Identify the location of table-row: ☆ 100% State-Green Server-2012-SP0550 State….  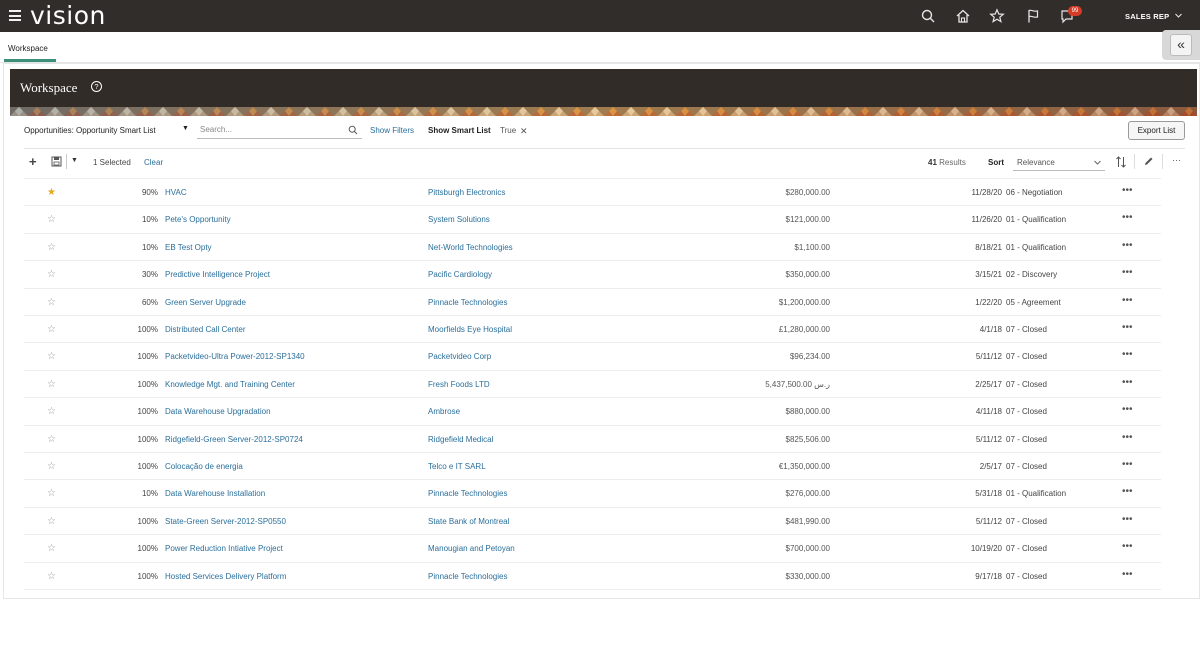
(592, 520).